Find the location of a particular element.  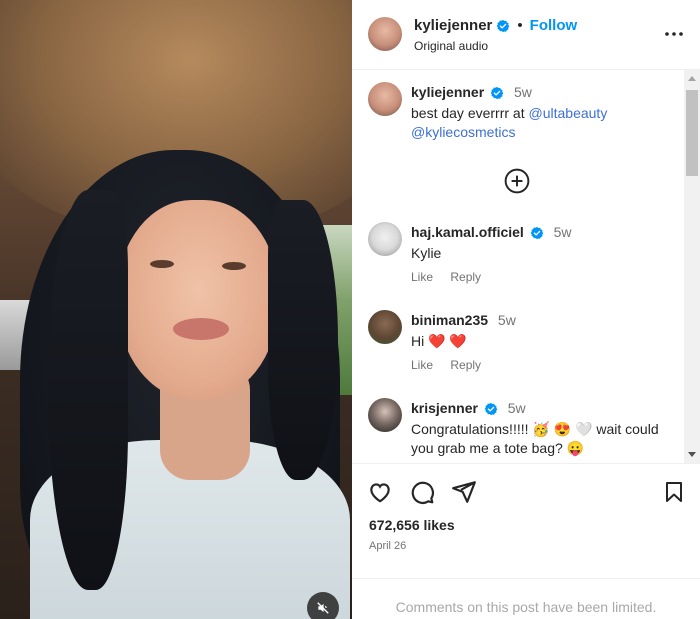

scroll-up-arrow is located at coordinates (692, 78).